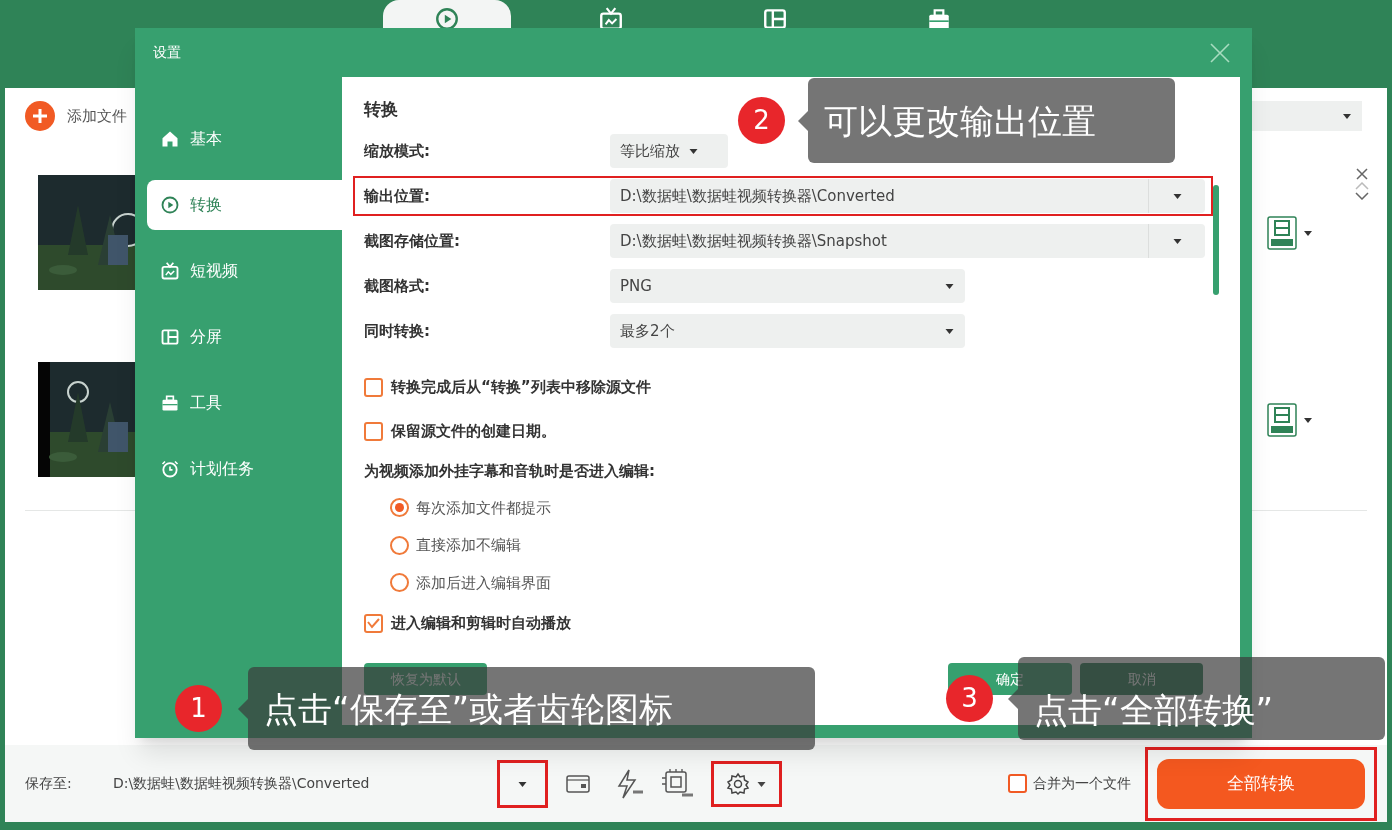 The width and height of the screenshot is (1392, 830). Describe the element at coordinates (481, 624) in the screenshot. I see `checkbox-label: 进入编辑和剪辑时自动播放` at that location.